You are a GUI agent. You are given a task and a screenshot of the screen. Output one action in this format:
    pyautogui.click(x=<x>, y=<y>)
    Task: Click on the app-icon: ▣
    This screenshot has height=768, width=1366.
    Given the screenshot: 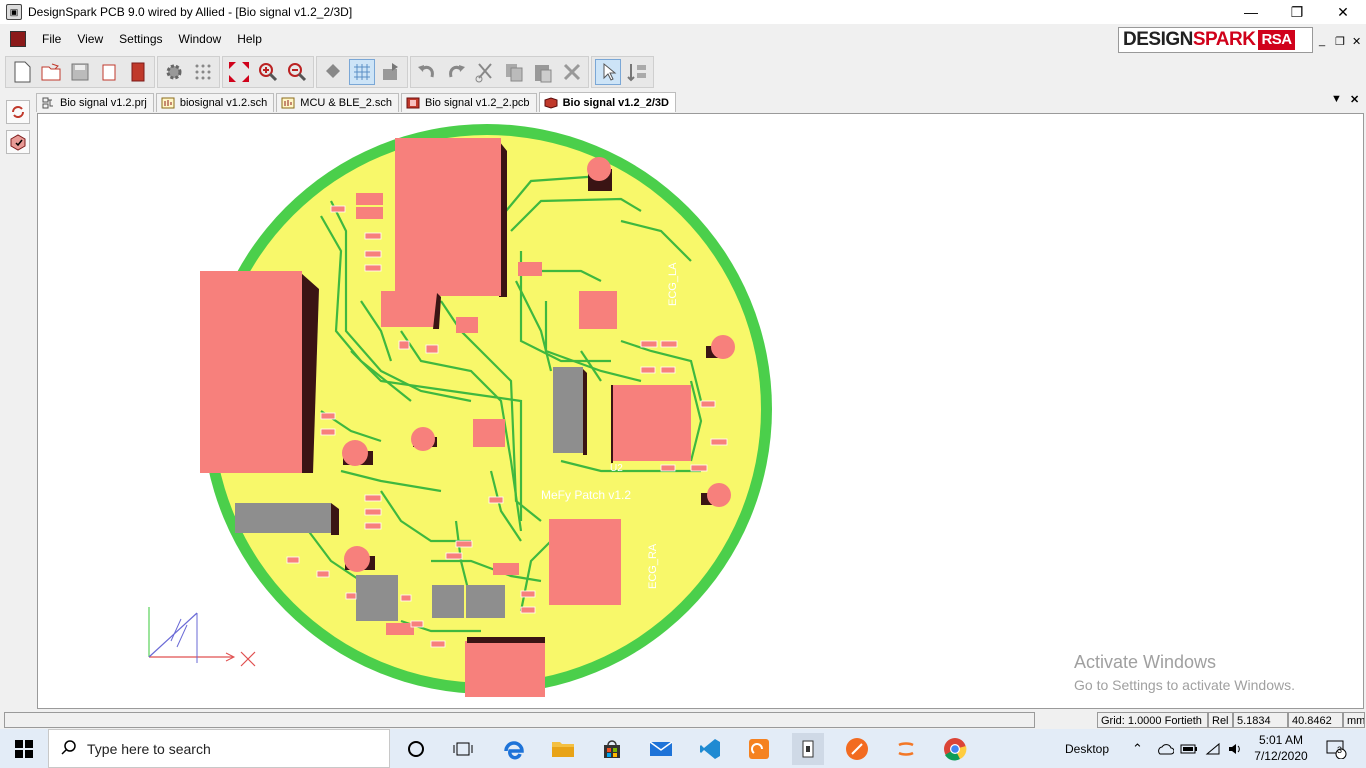 What is the action you would take?
    pyautogui.click(x=14, y=12)
    